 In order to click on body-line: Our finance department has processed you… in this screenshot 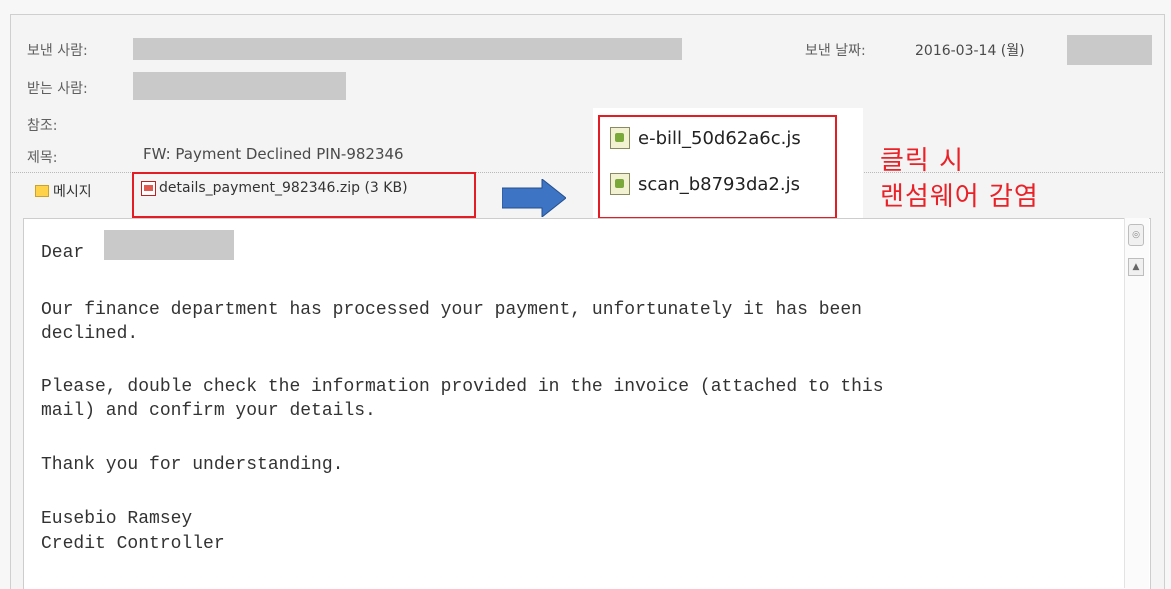, I will do `click(451, 310)`.